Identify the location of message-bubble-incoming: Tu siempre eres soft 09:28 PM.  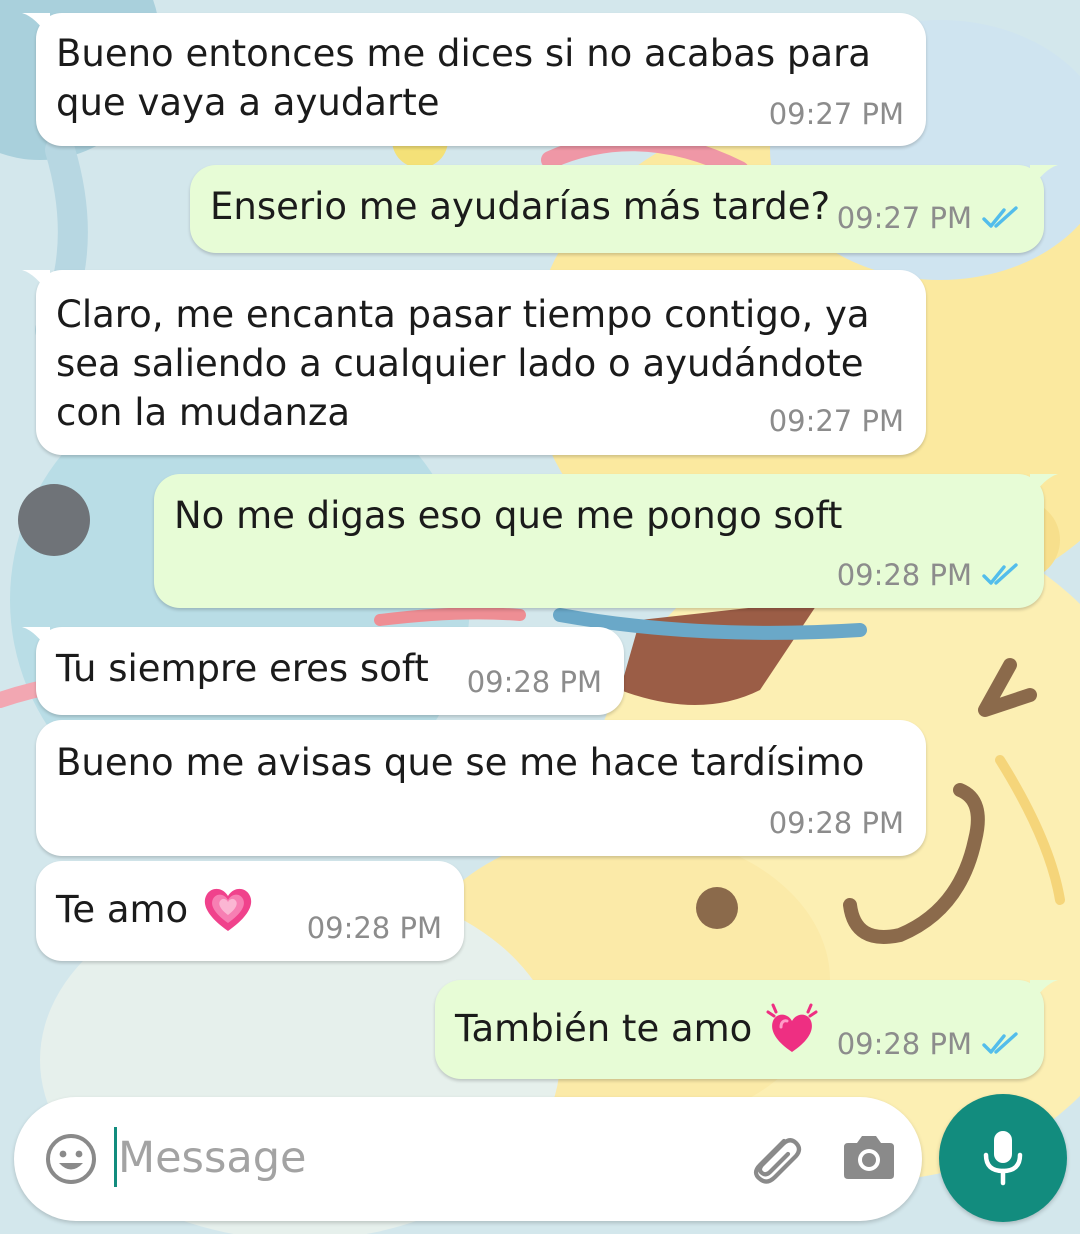
(323, 671).